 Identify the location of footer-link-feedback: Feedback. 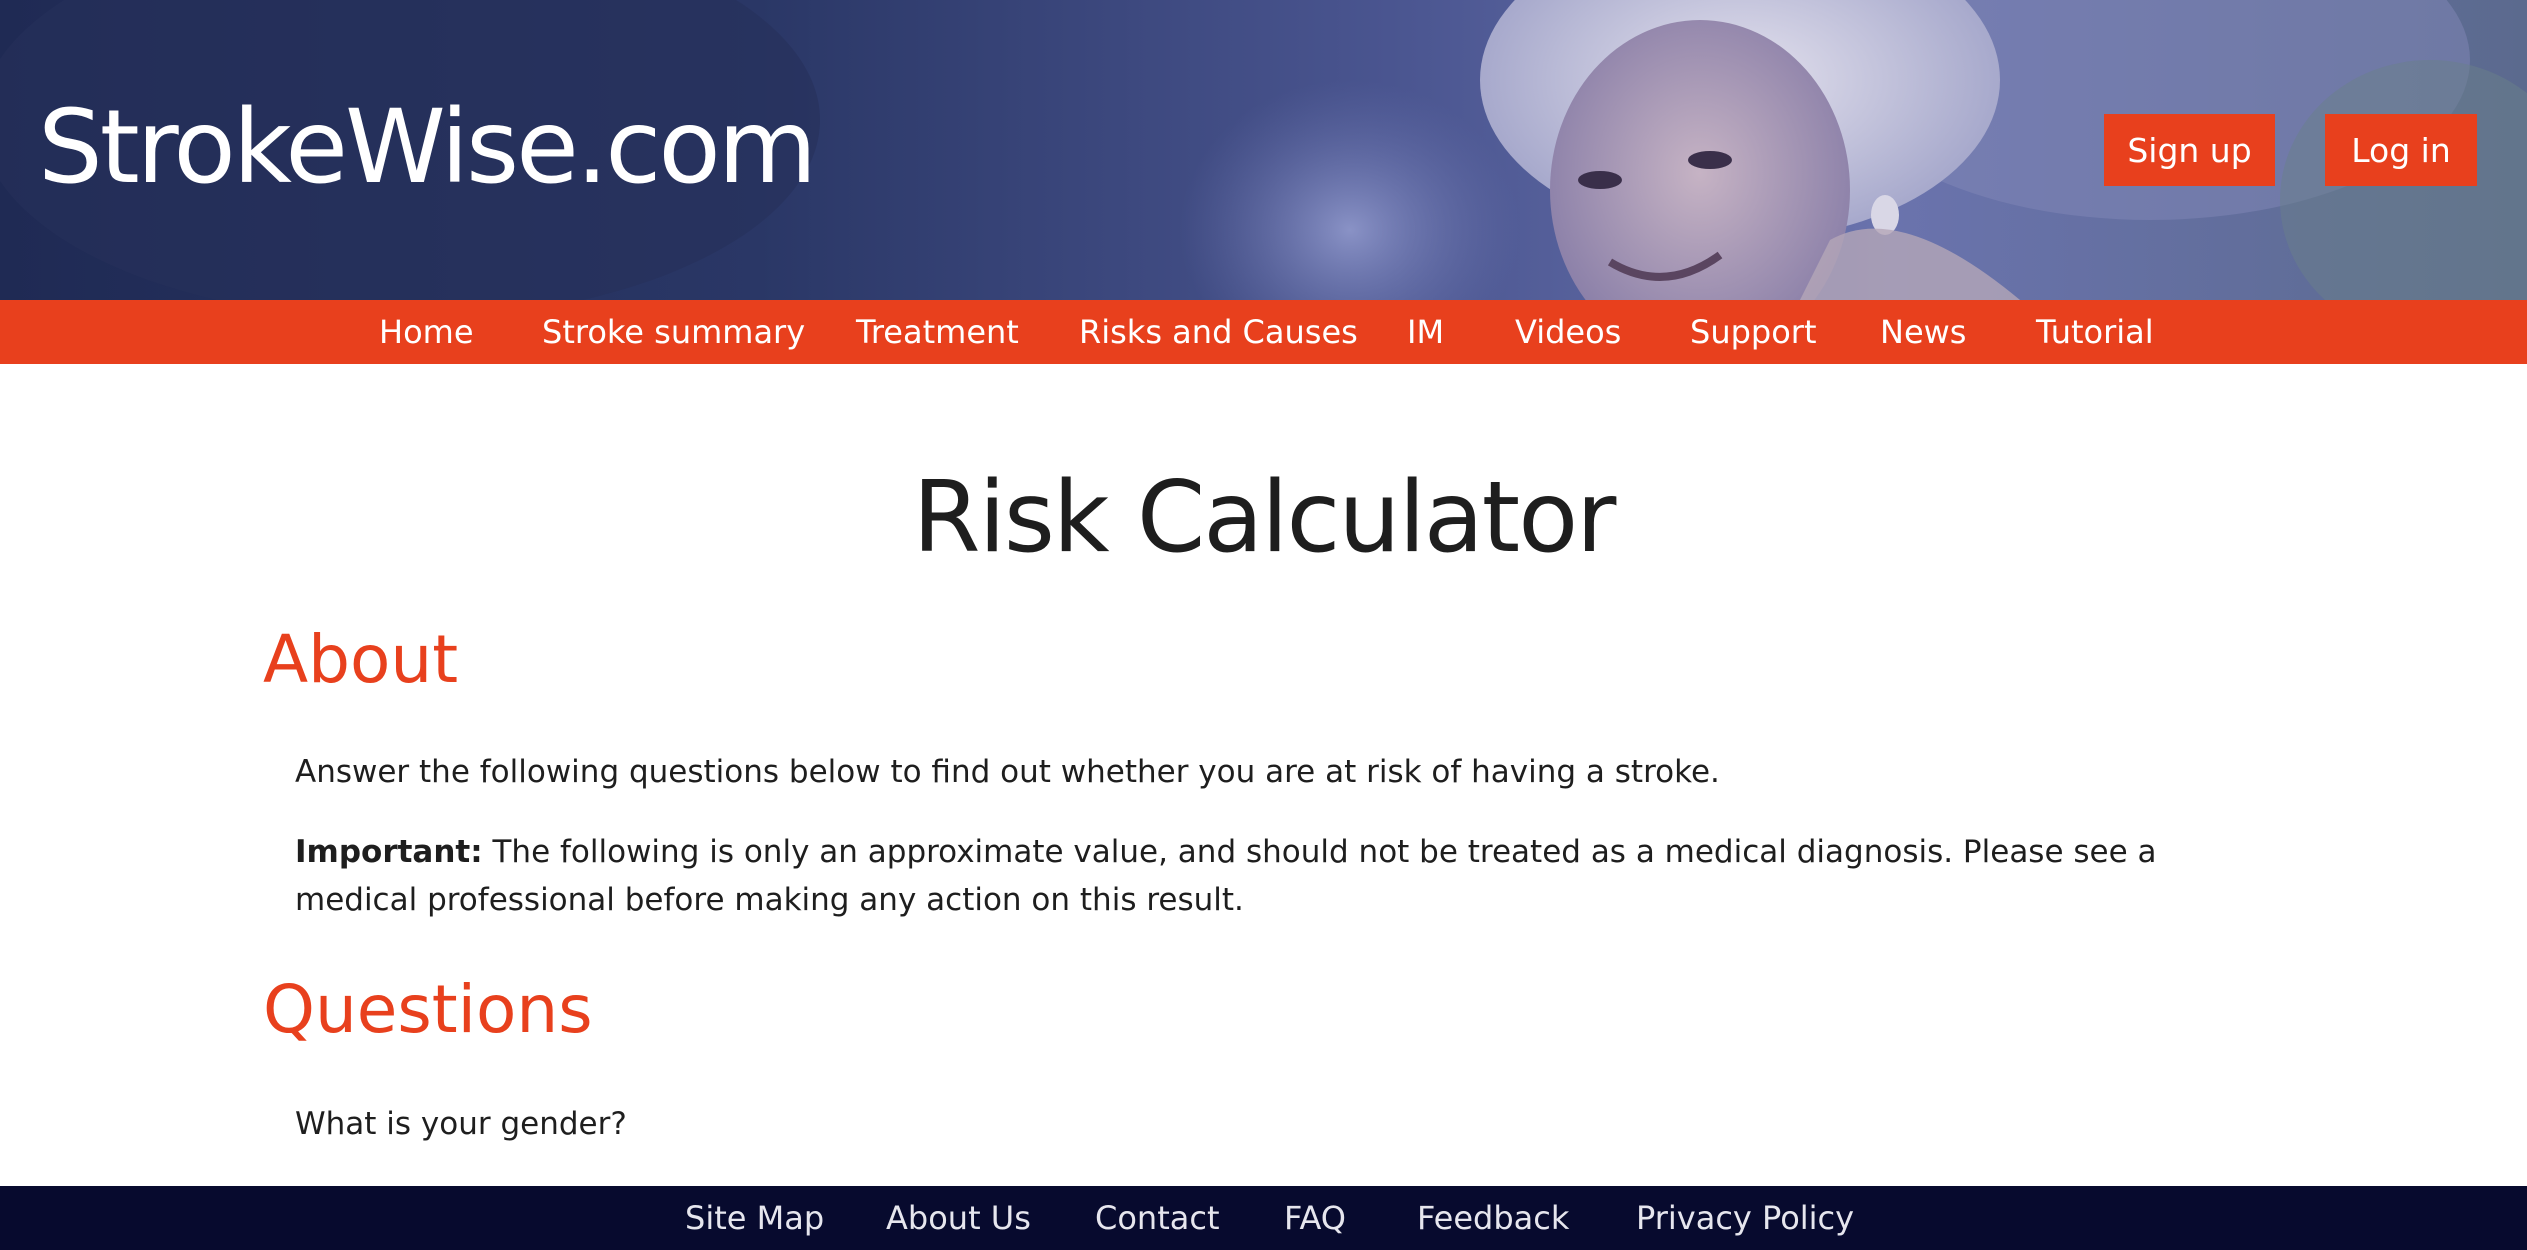
(1493, 1218).